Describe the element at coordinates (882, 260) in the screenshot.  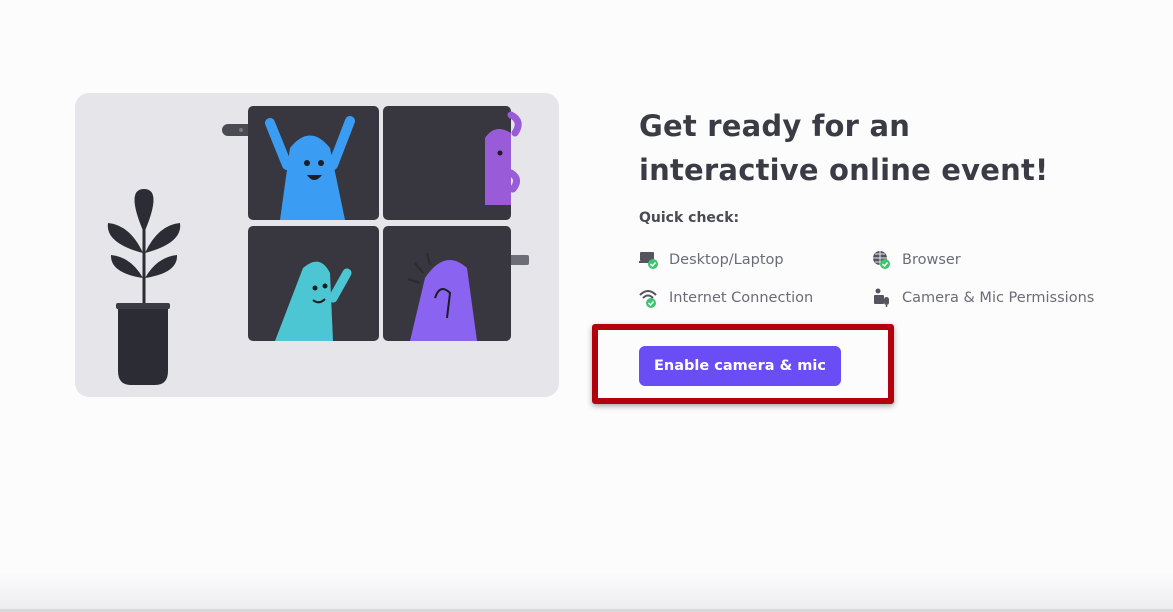
I see `globe-check-icon` at that location.